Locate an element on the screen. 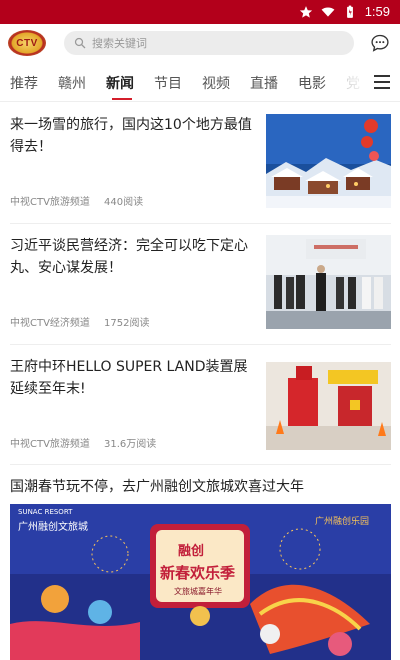  logo-text: CTV is located at coordinates (27, 43).